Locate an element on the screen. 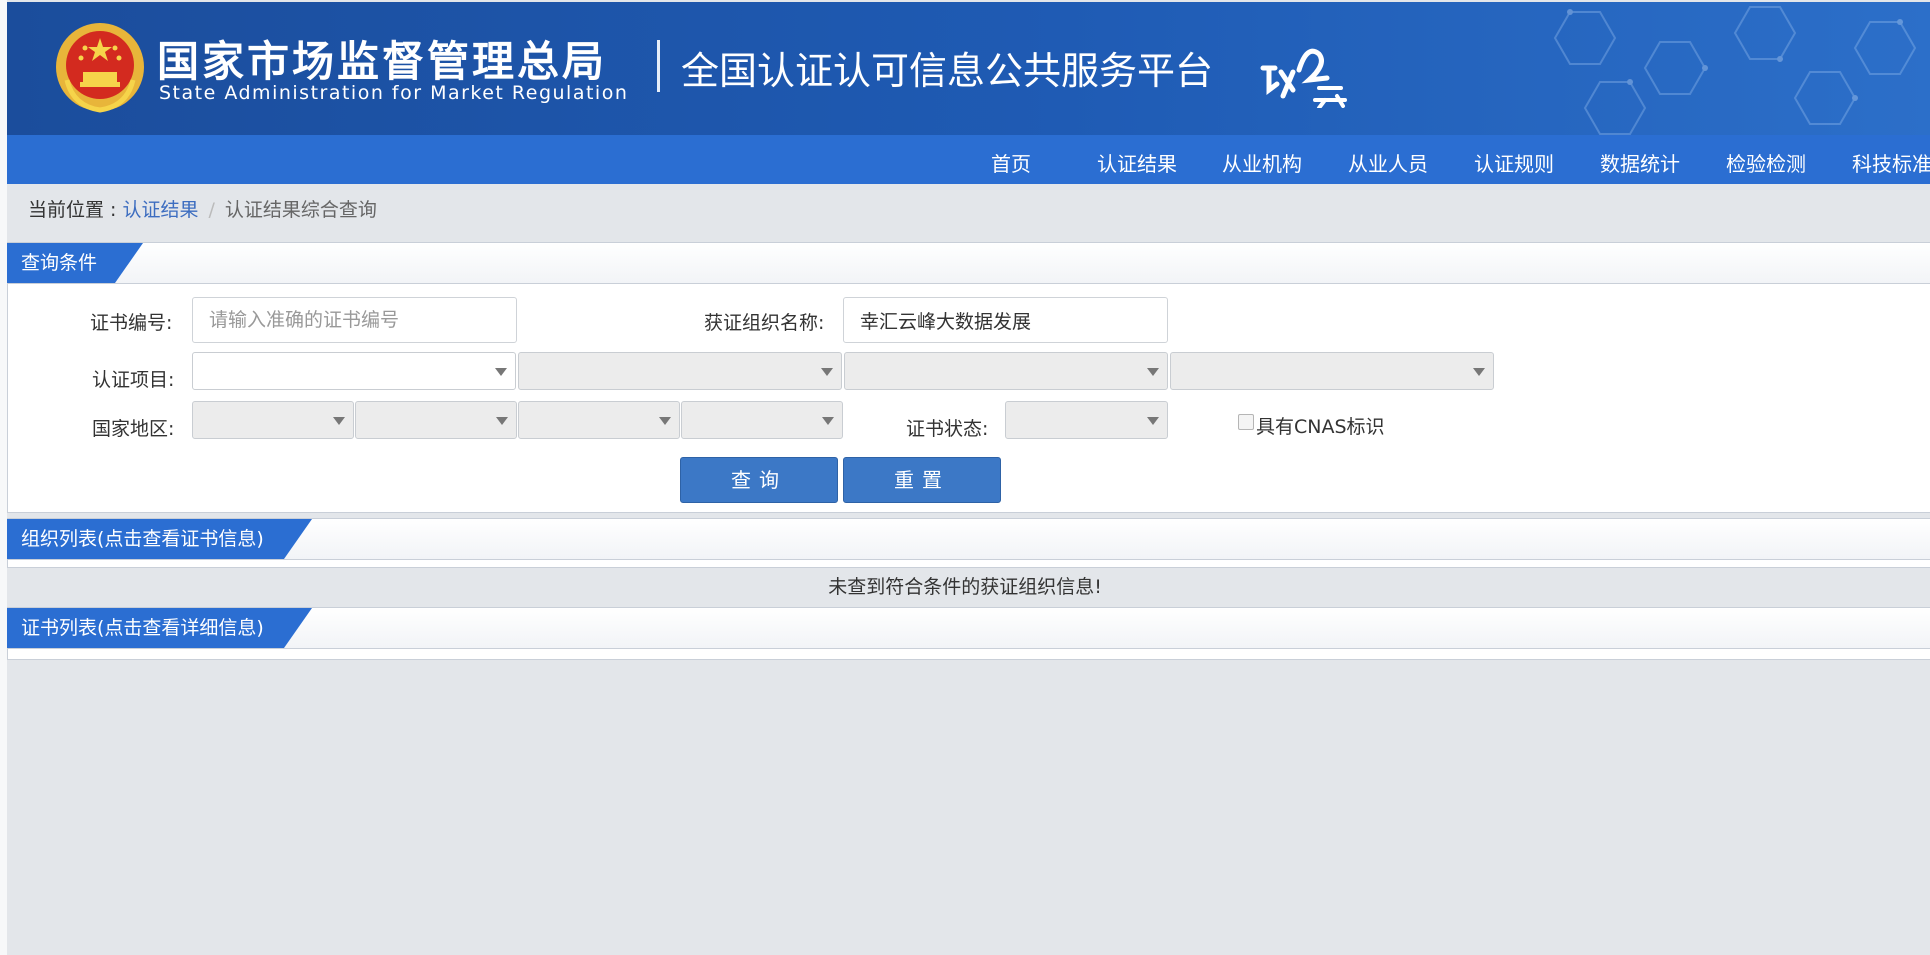 This screenshot has height=955, width=1930. nav-item-institutions: 从业机构 is located at coordinates (1262, 162).